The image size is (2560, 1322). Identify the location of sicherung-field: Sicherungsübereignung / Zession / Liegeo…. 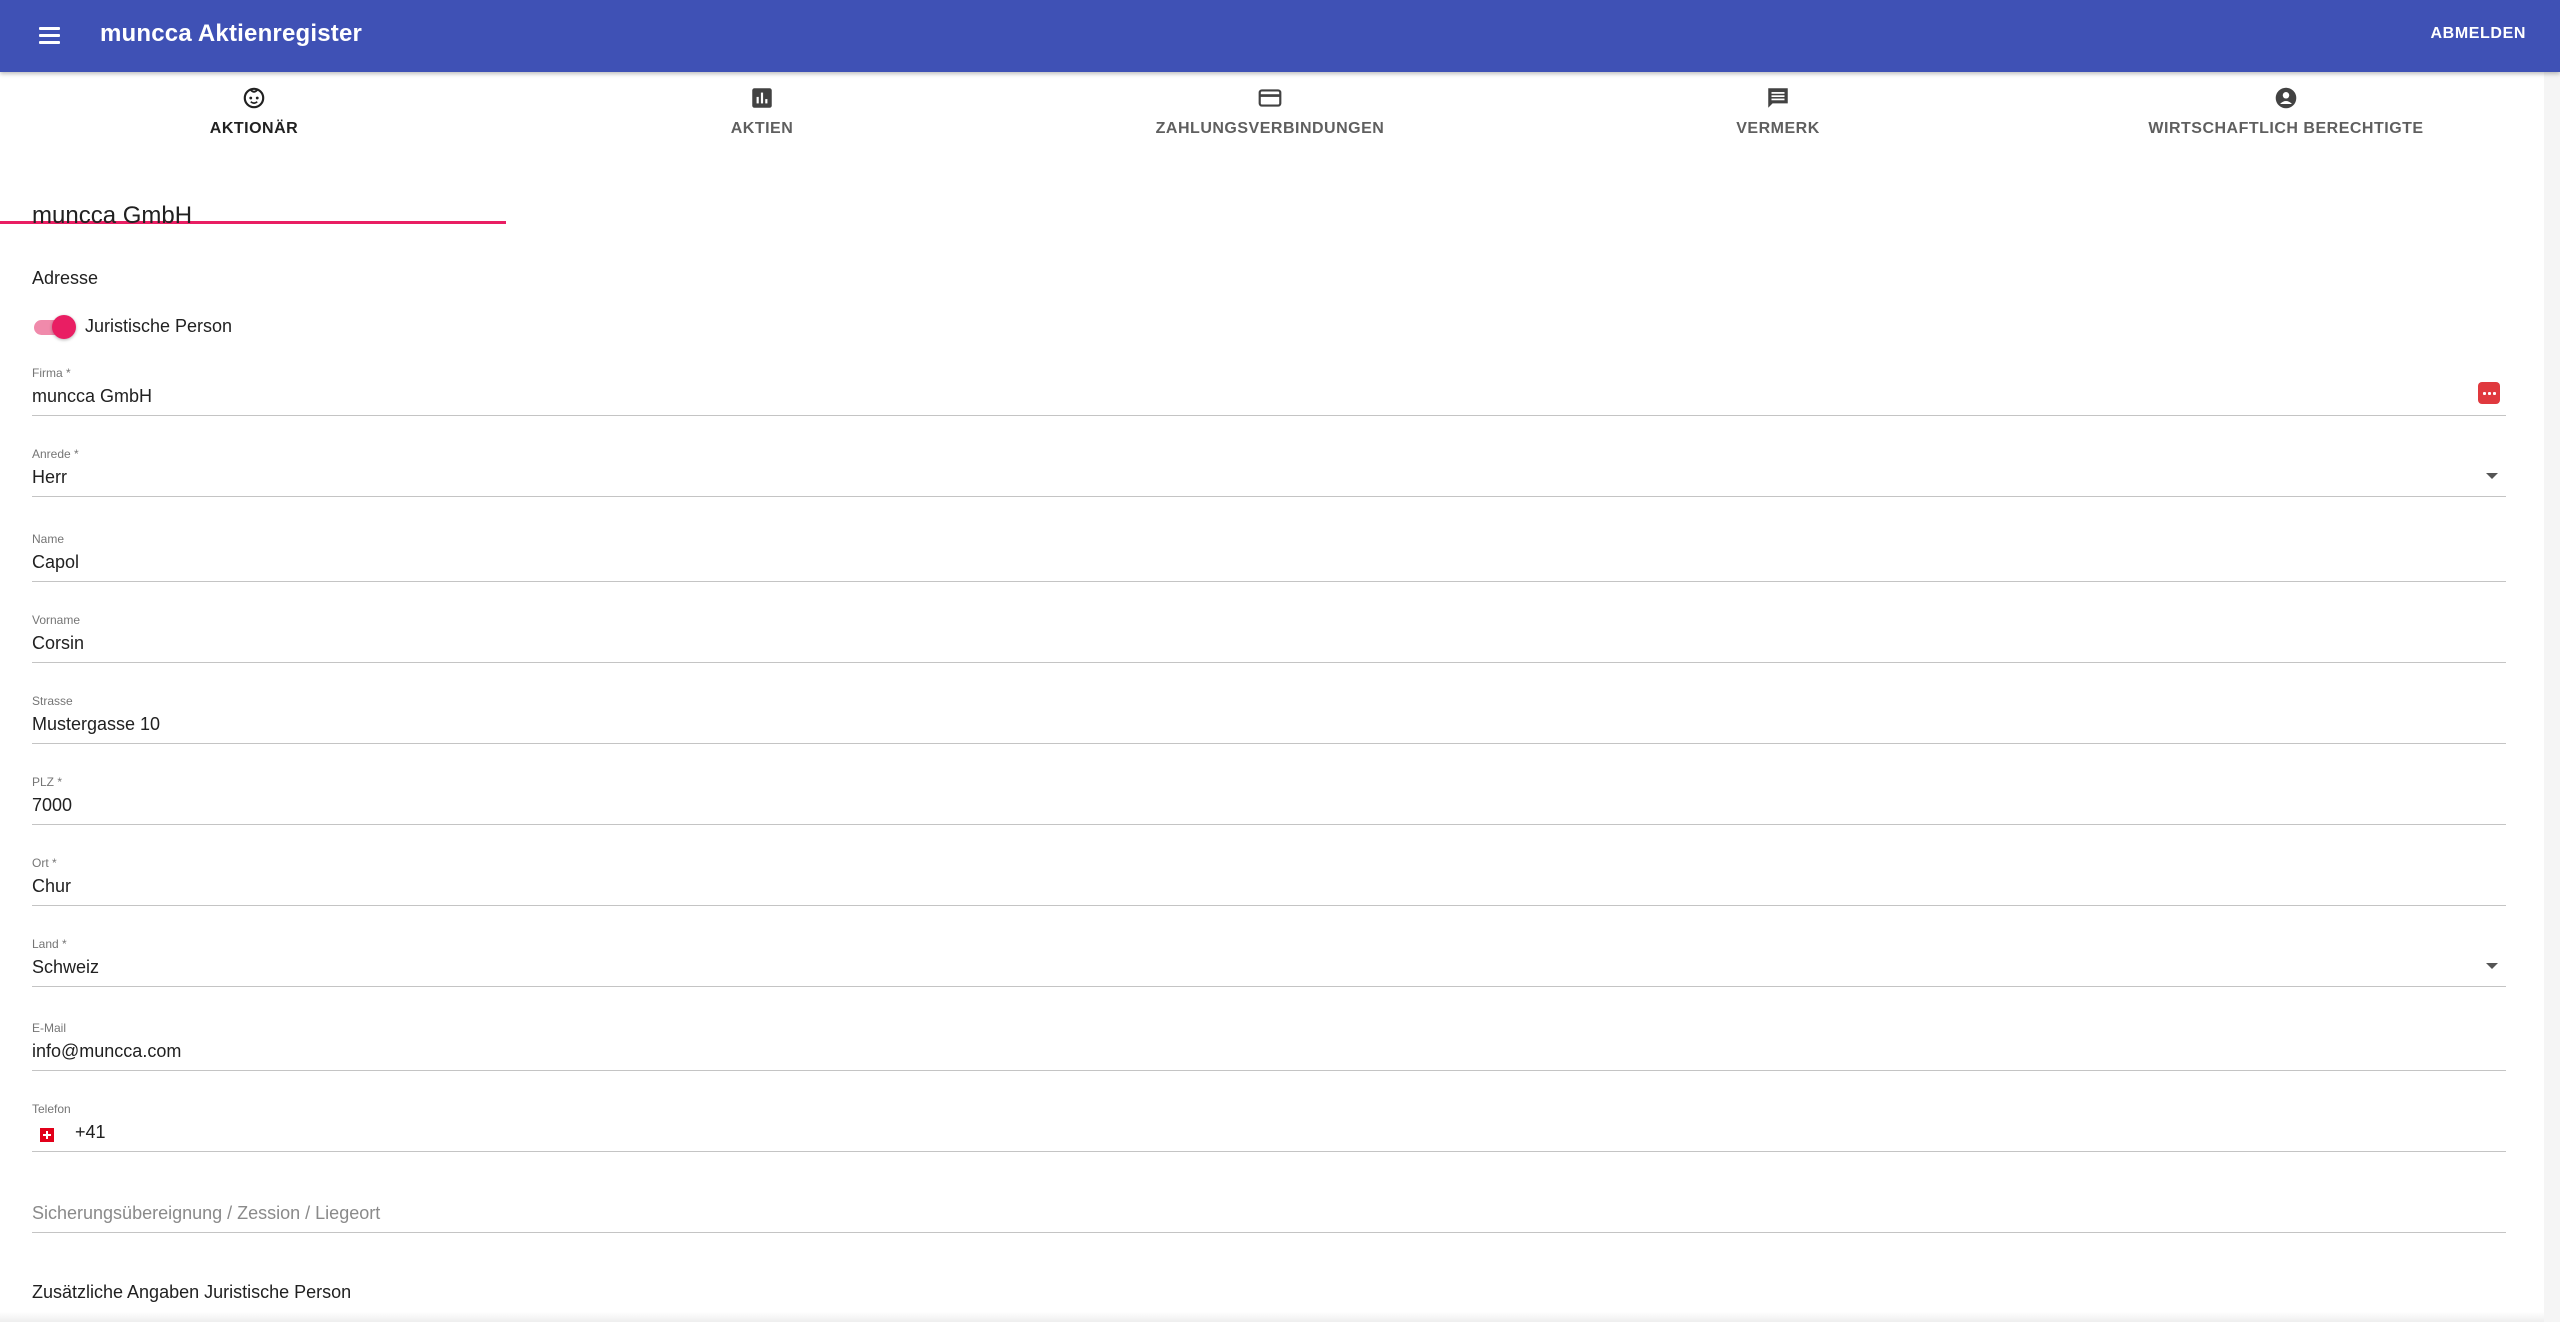
(1269, 1211).